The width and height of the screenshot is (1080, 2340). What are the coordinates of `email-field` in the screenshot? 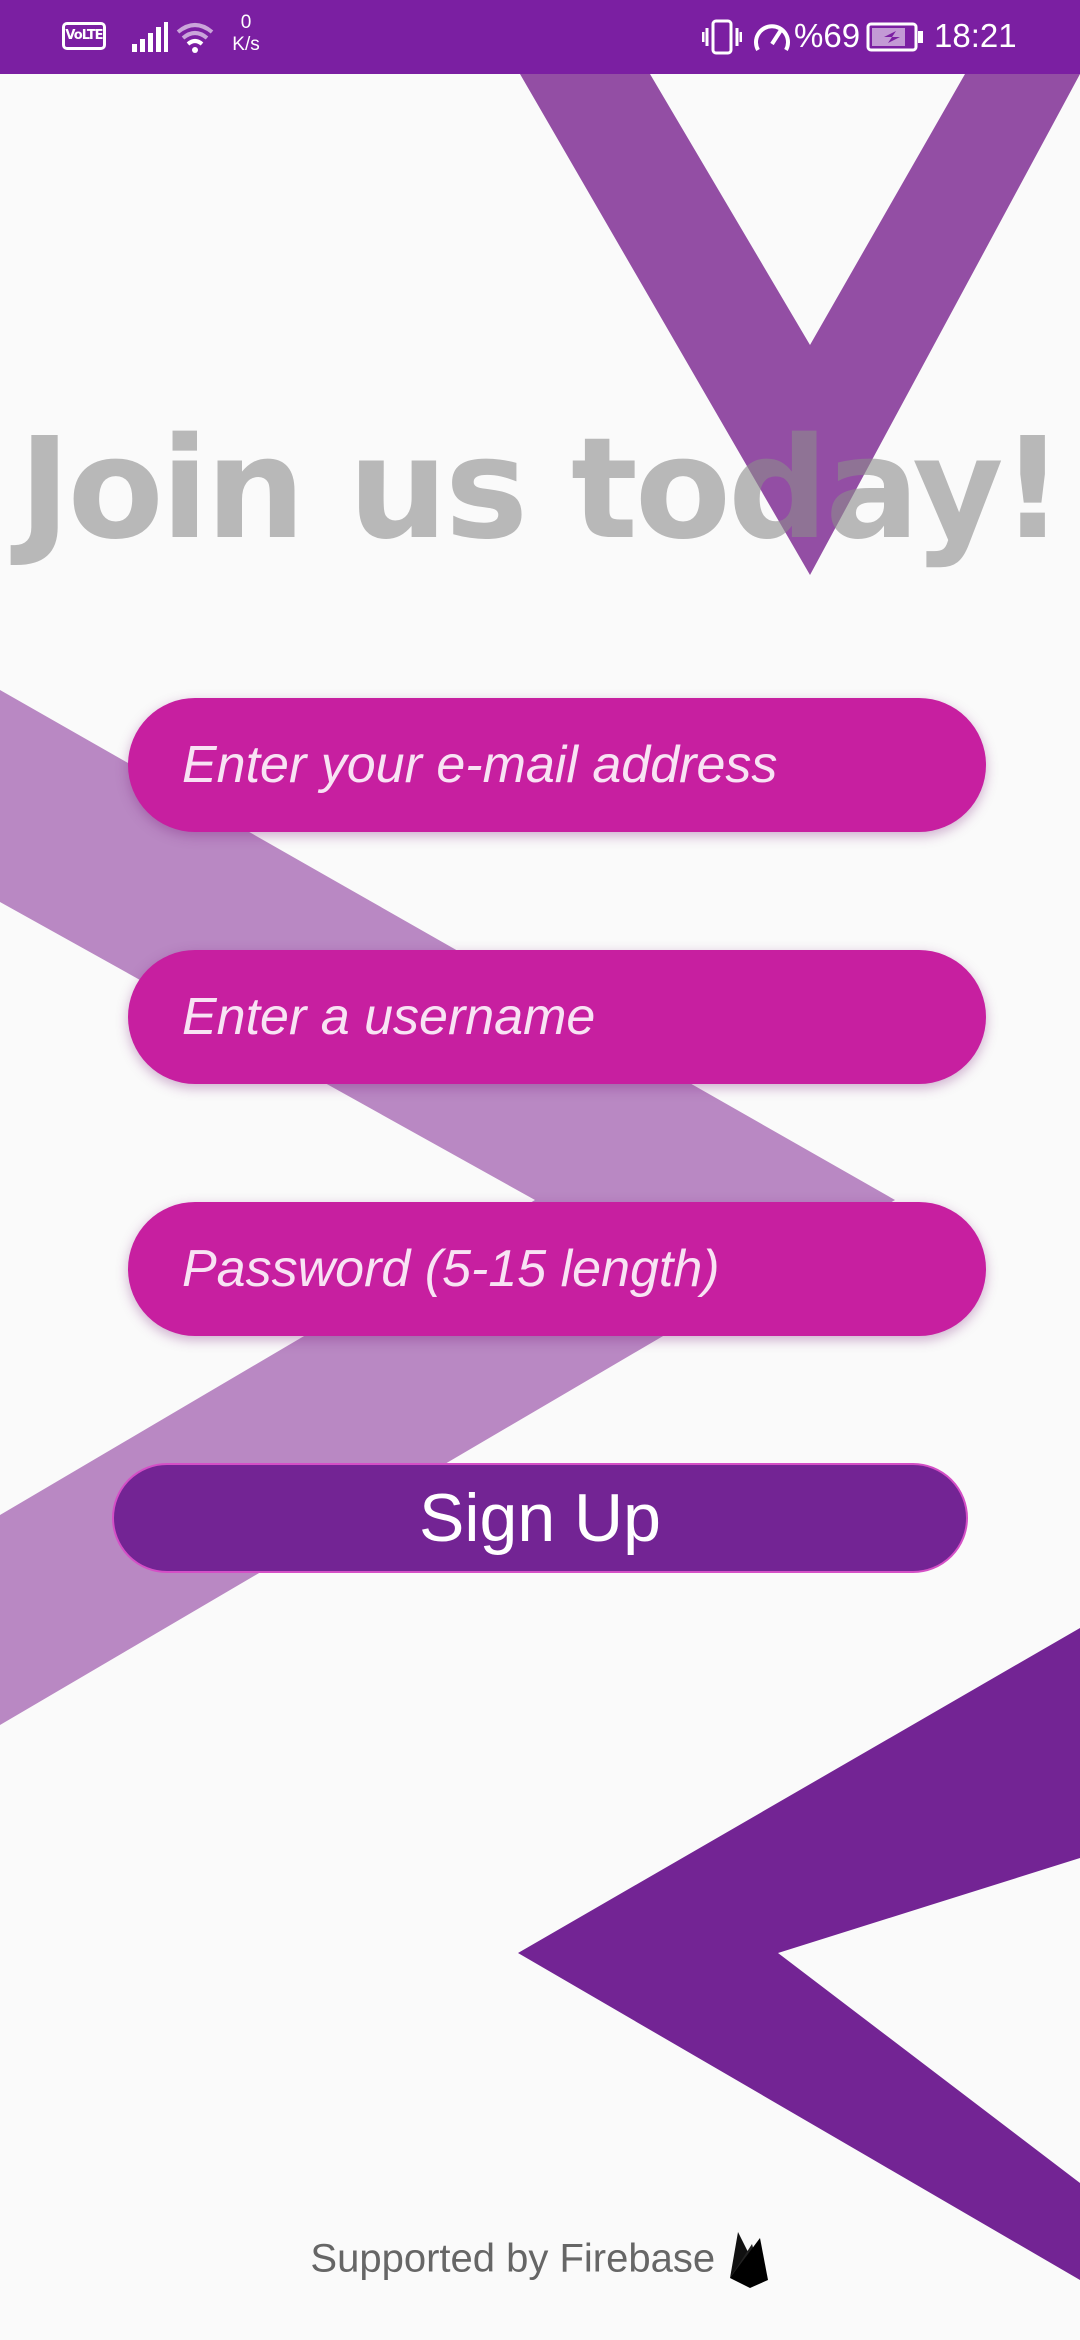 It's located at (557, 765).